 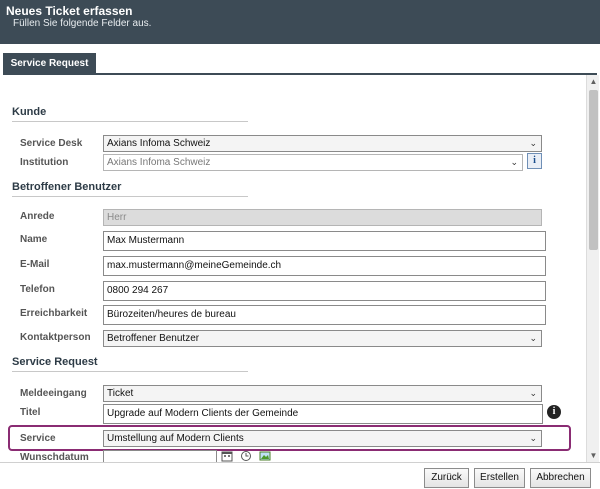 What do you see at coordinates (593, 81) in the screenshot?
I see `scroll-up-icon: ▲` at bounding box center [593, 81].